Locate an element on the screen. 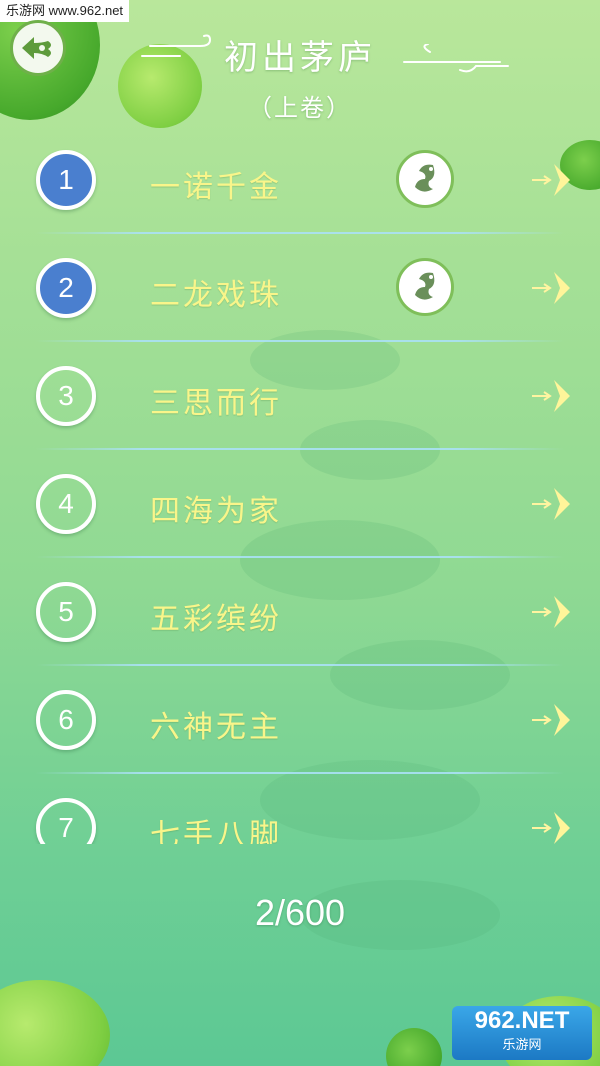  level-name: 三思而行 is located at coordinates (216, 403).